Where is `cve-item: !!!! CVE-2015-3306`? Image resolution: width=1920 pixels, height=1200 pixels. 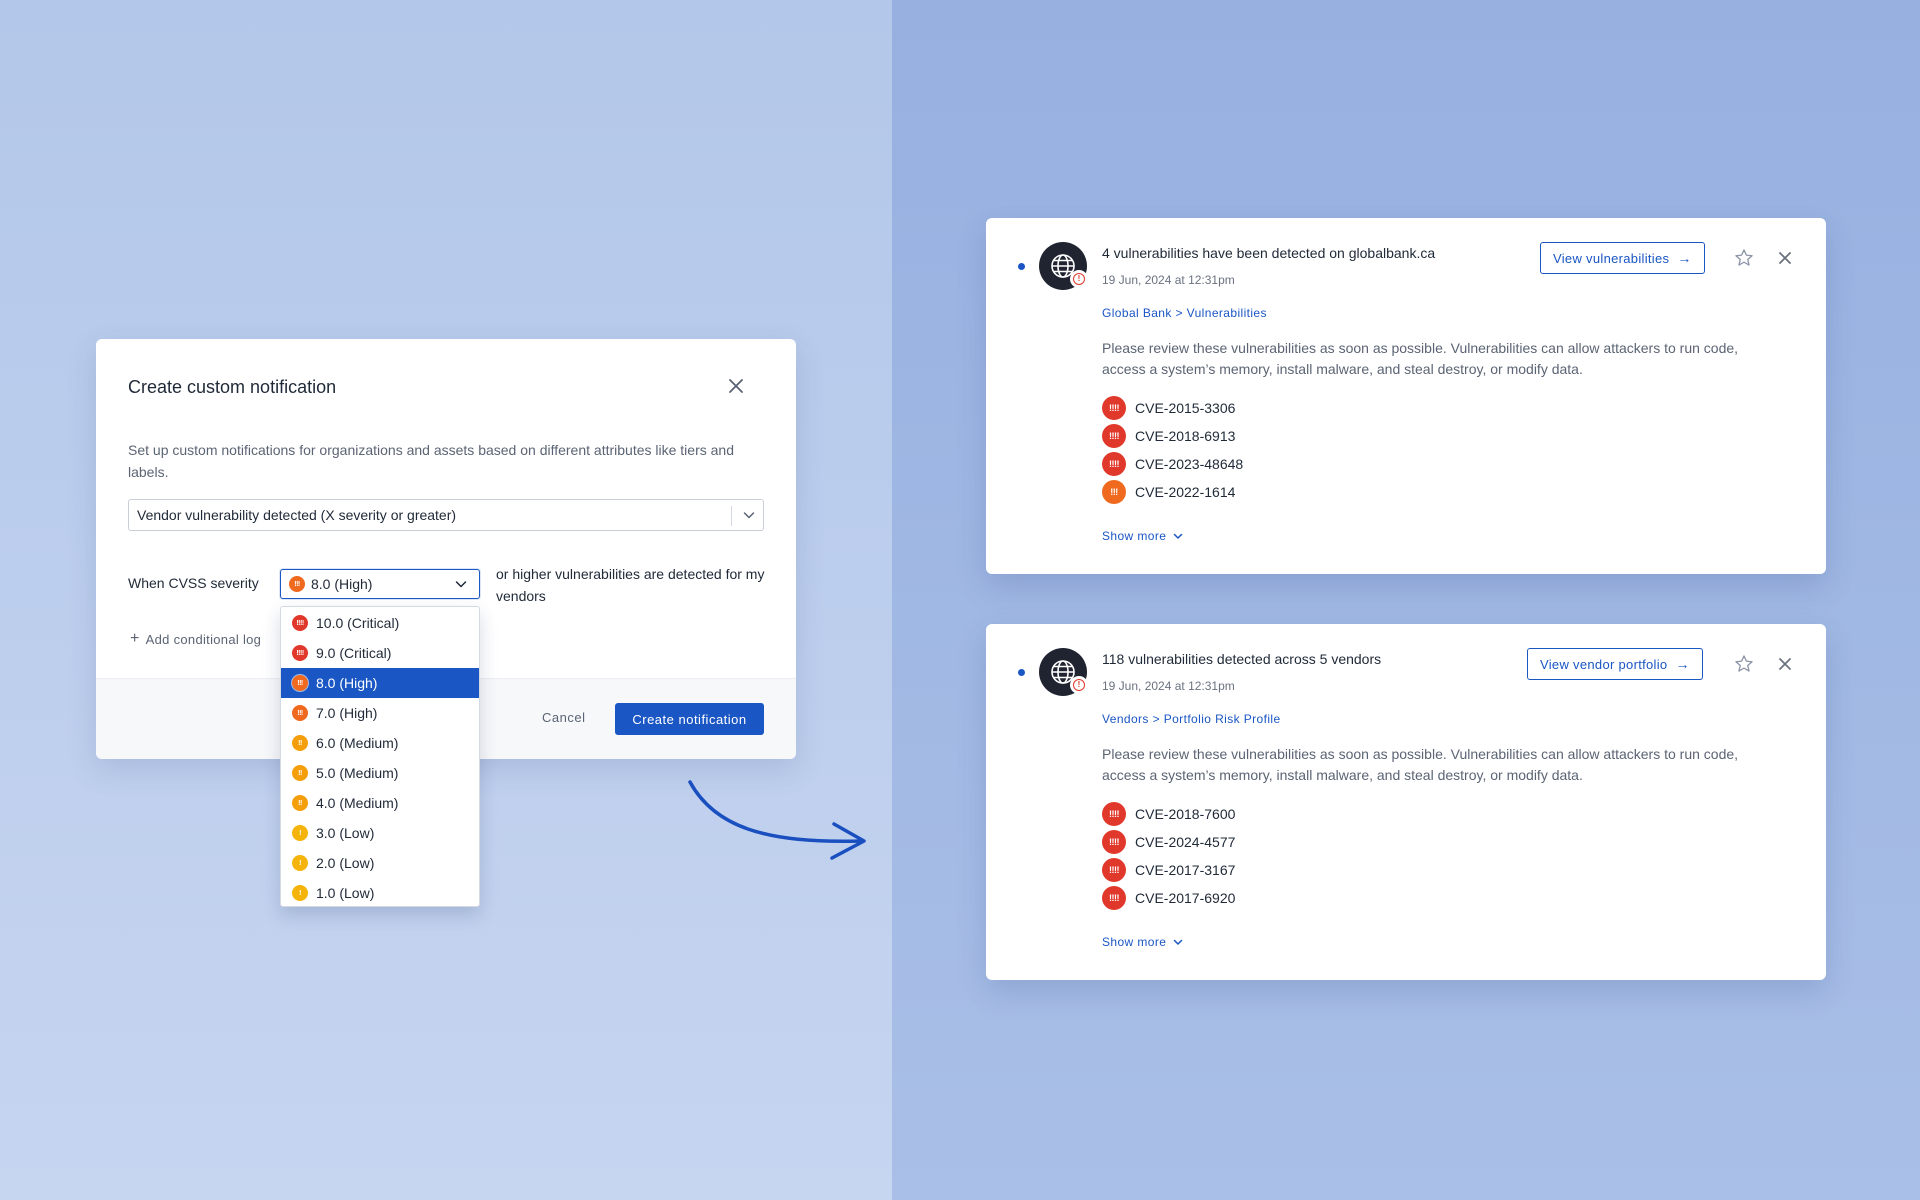 cve-item: !!!! CVE-2015-3306 is located at coordinates (1172, 408).